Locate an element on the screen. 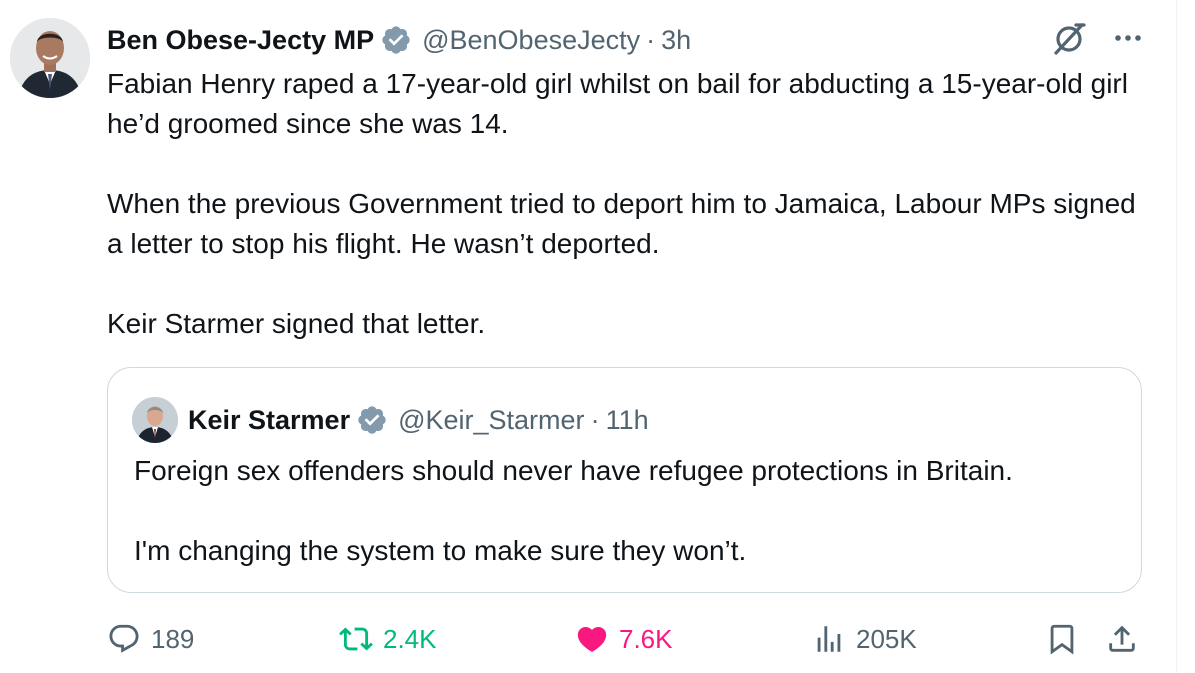 The image size is (1195, 673). more-icon is located at coordinates (1128, 38).